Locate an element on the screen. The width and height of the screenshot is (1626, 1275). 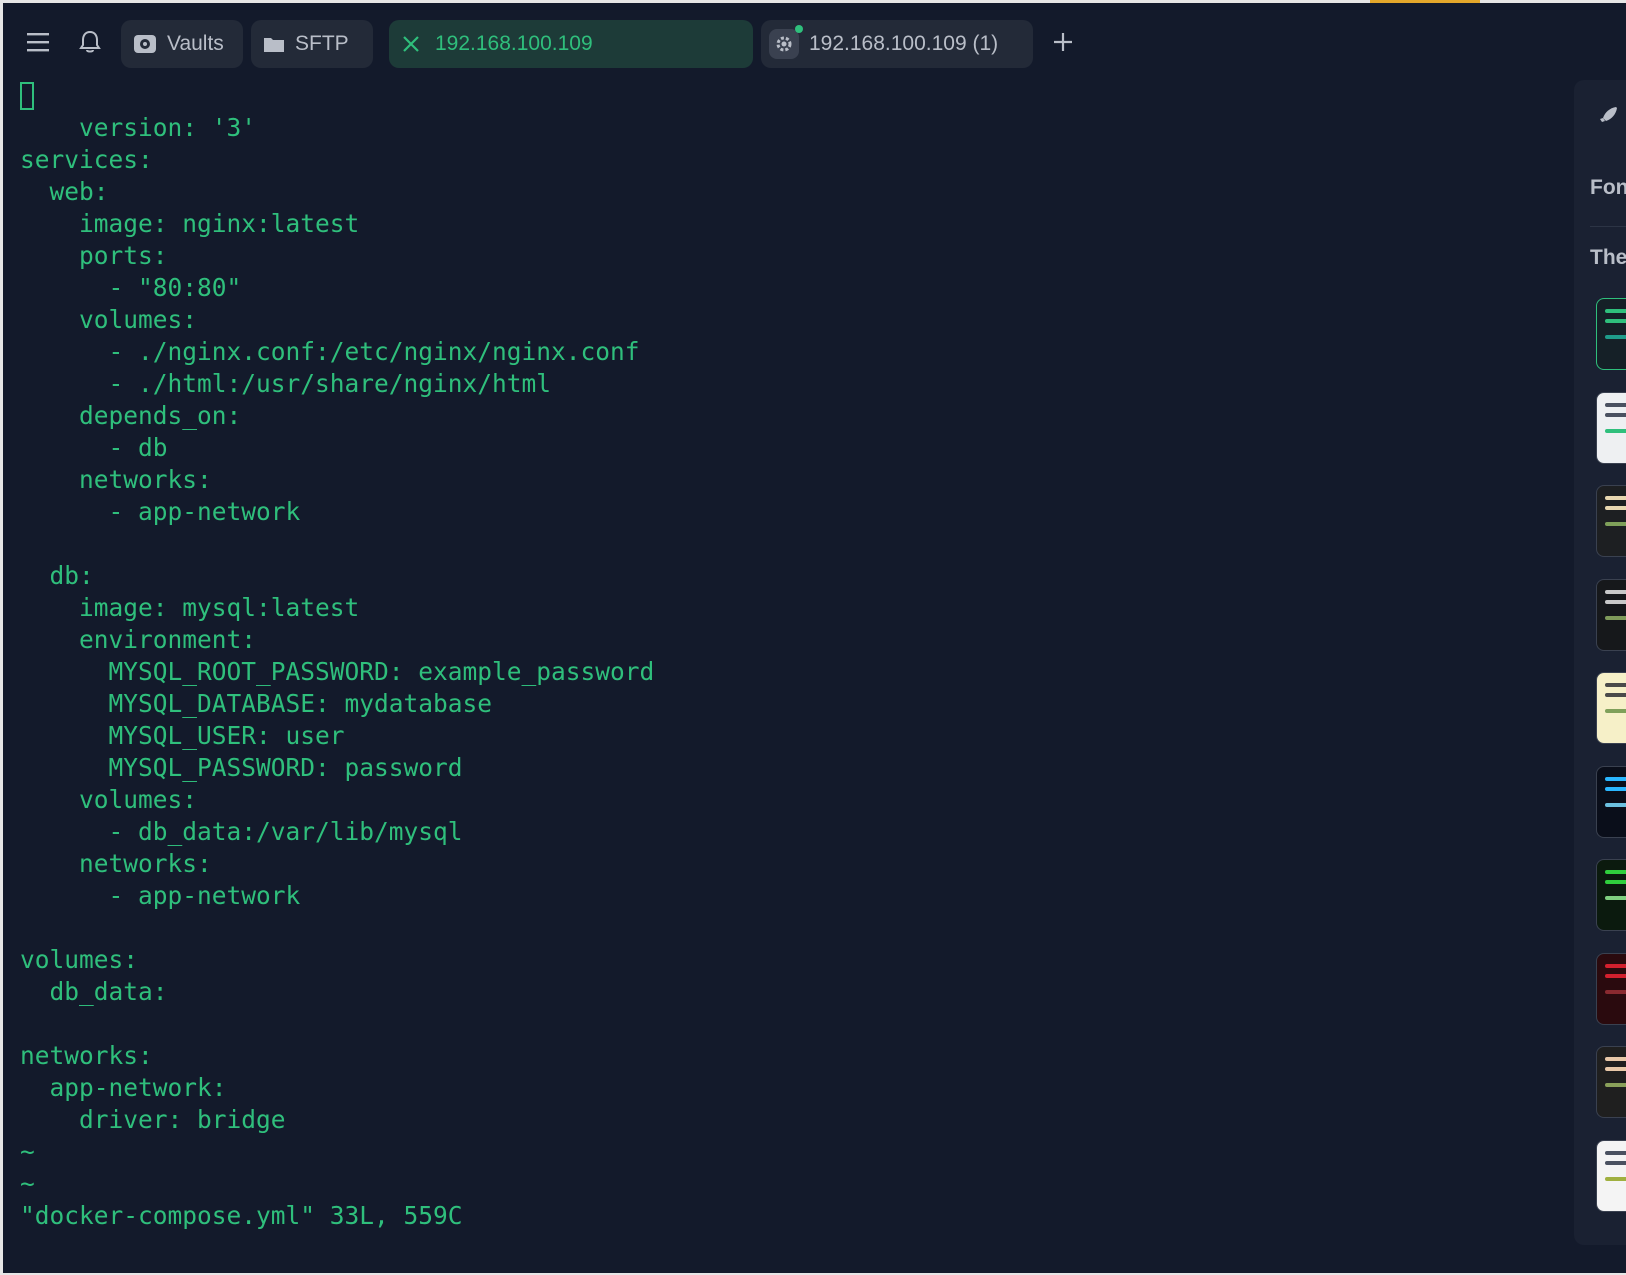
theme-section-label: The is located at coordinates (1608, 257).